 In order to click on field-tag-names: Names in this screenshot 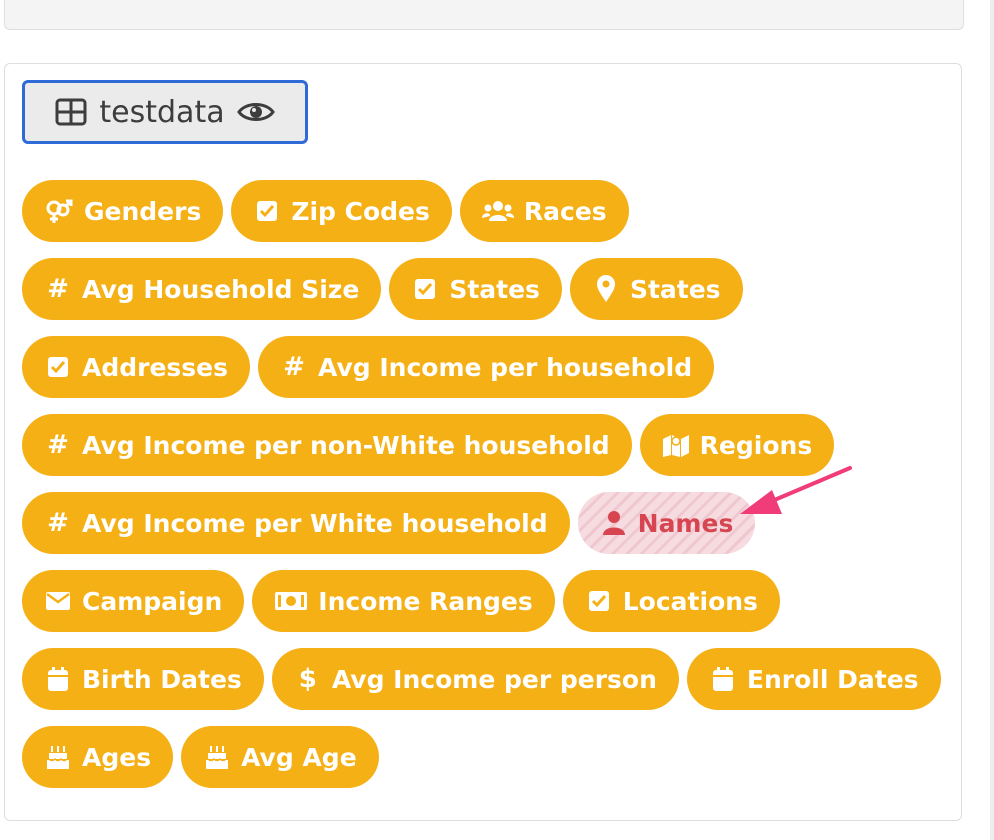, I will do `click(666, 523)`.